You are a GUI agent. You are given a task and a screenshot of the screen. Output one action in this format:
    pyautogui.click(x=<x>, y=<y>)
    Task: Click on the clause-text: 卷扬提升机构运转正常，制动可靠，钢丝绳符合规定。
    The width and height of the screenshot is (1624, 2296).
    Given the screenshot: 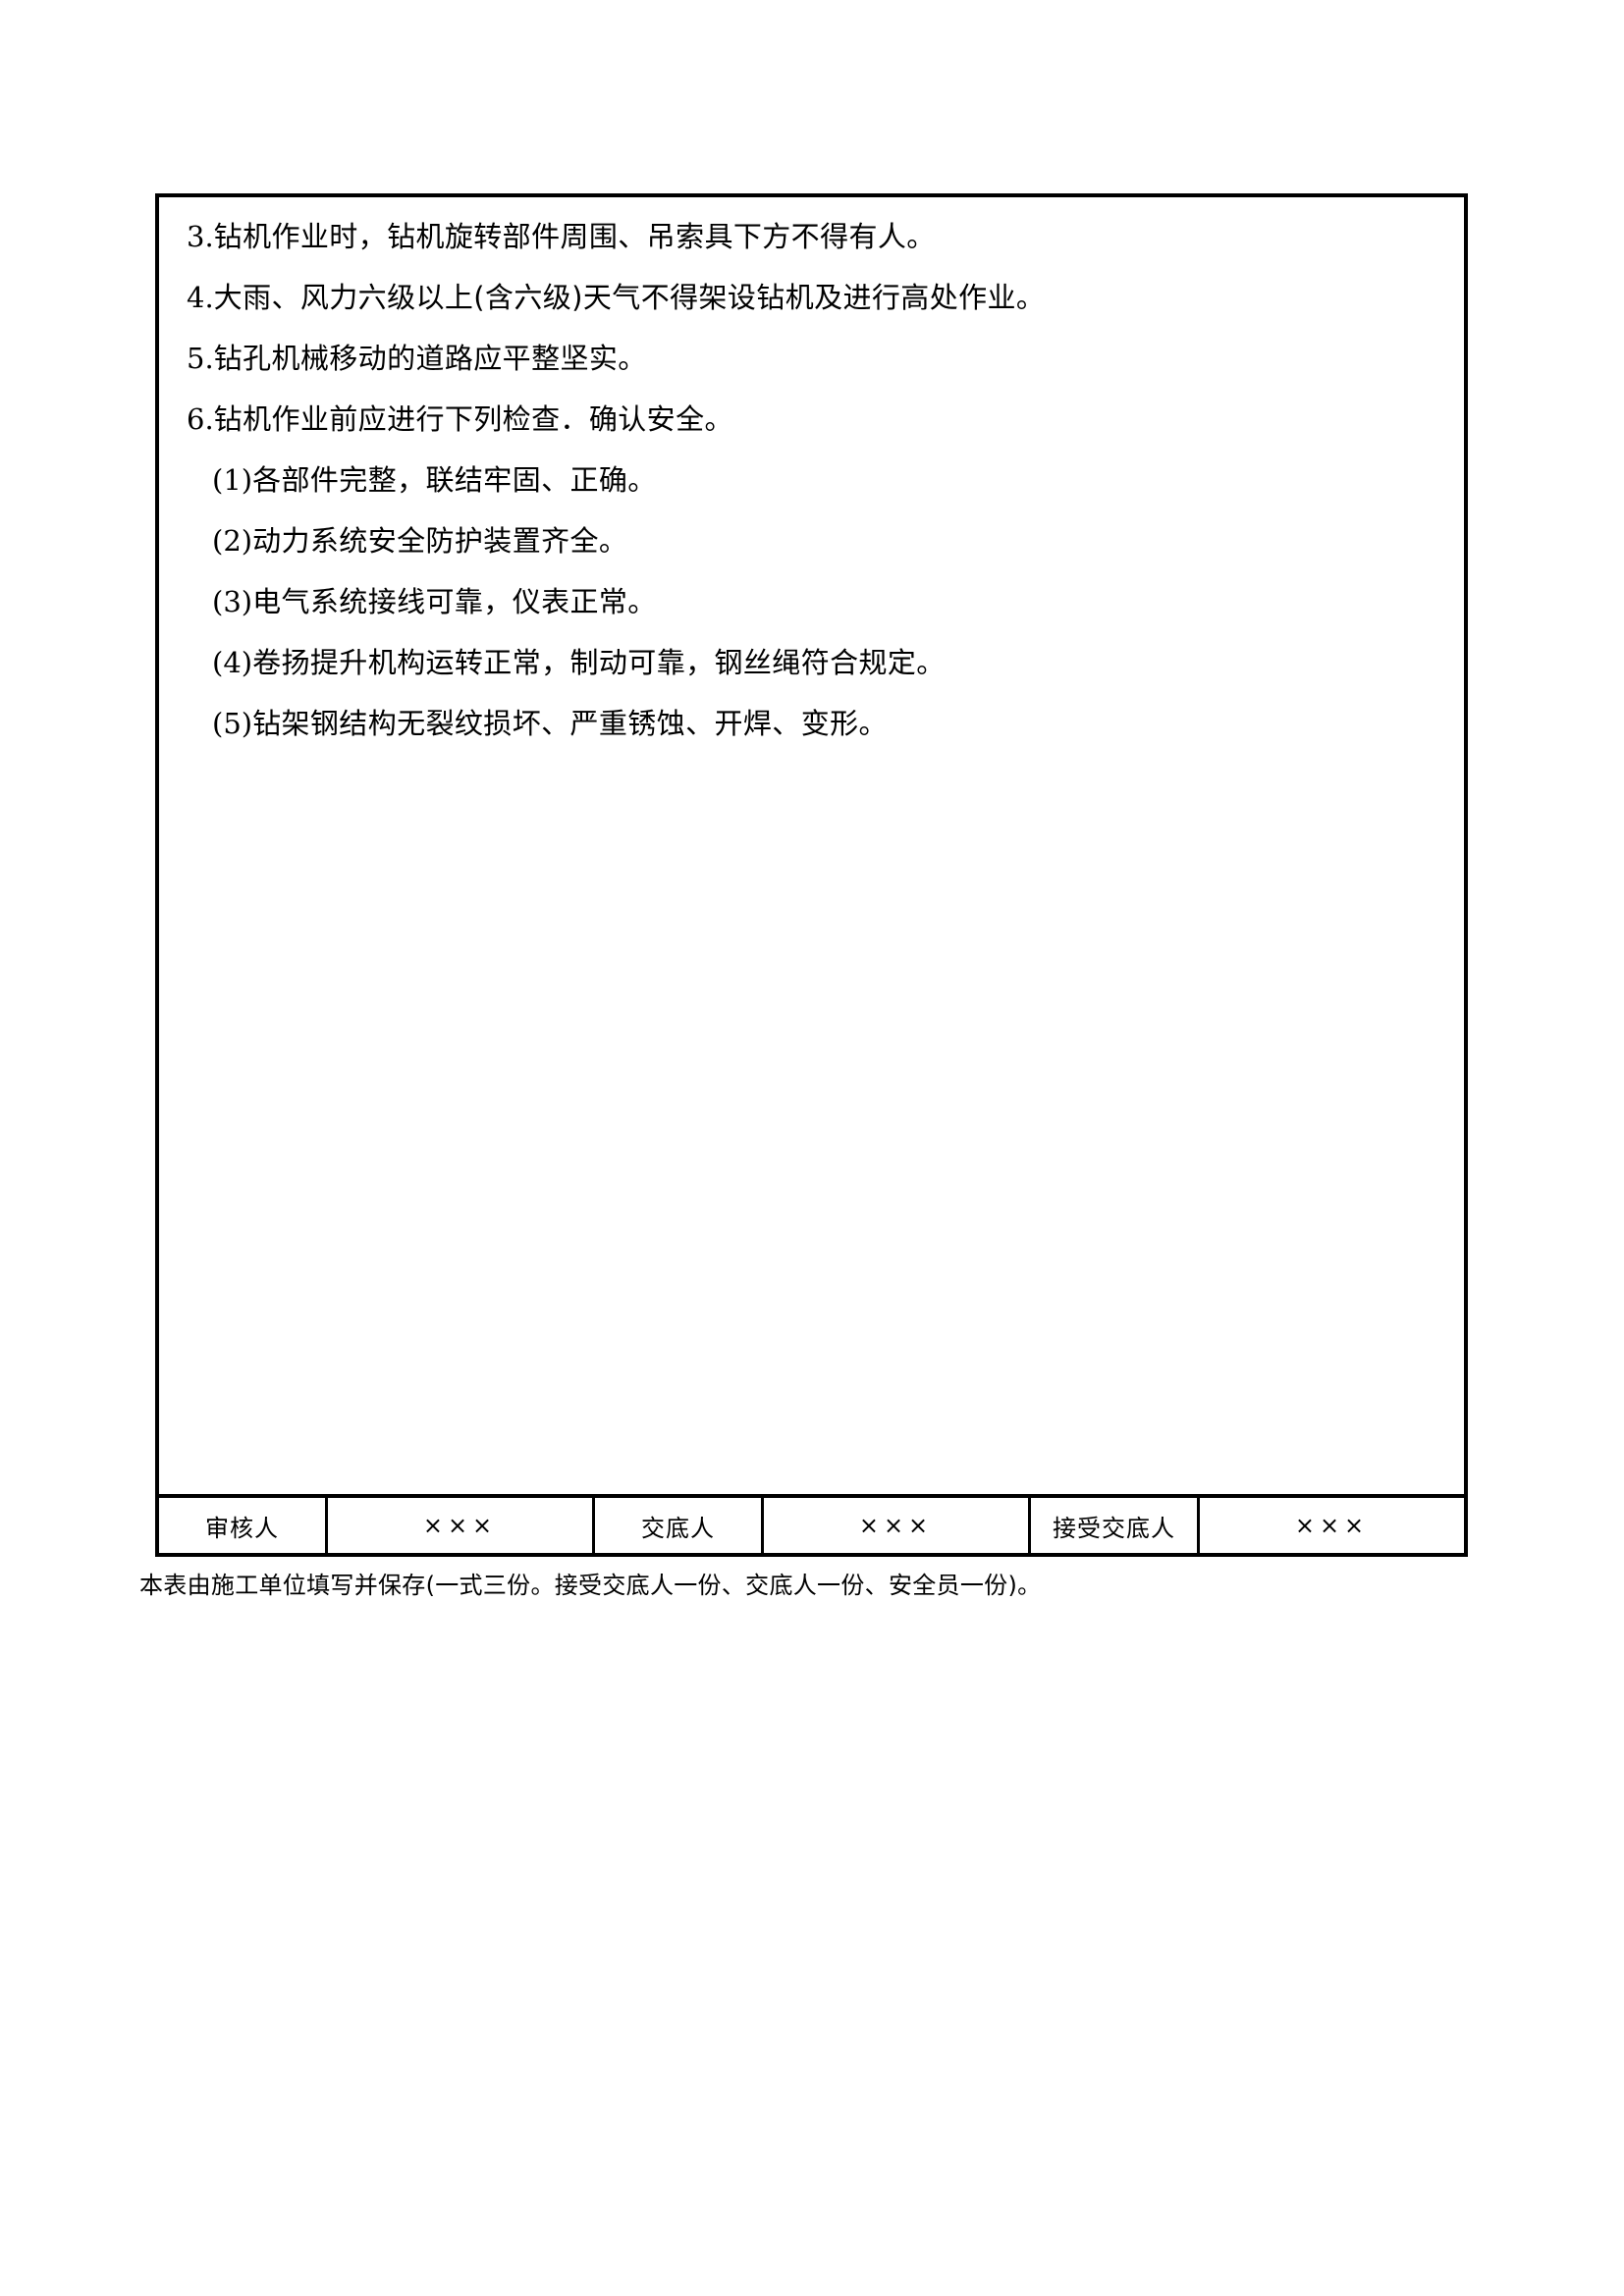 What is the action you would take?
    pyautogui.click(x=599, y=662)
    